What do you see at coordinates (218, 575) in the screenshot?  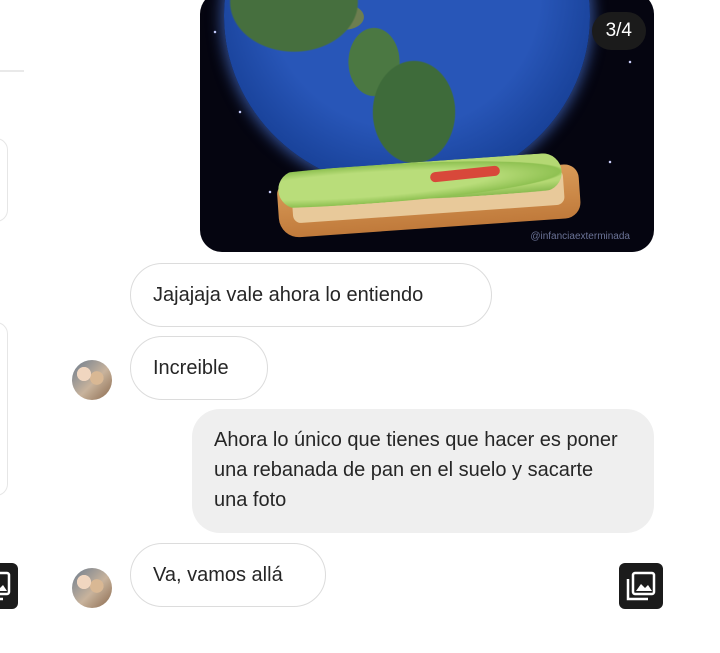 I see `message-text: Va, vamos allá` at bounding box center [218, 575].